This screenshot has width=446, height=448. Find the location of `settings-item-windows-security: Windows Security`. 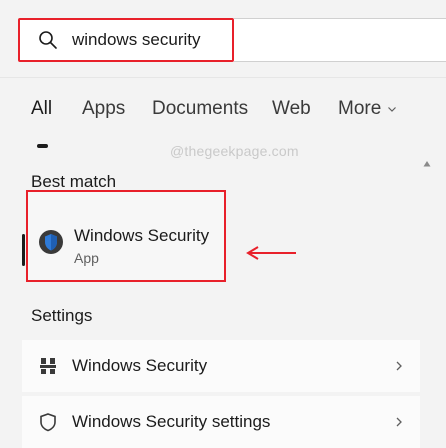

settings-item-windows-security: Windows Security is located at coordinates (221, 366).